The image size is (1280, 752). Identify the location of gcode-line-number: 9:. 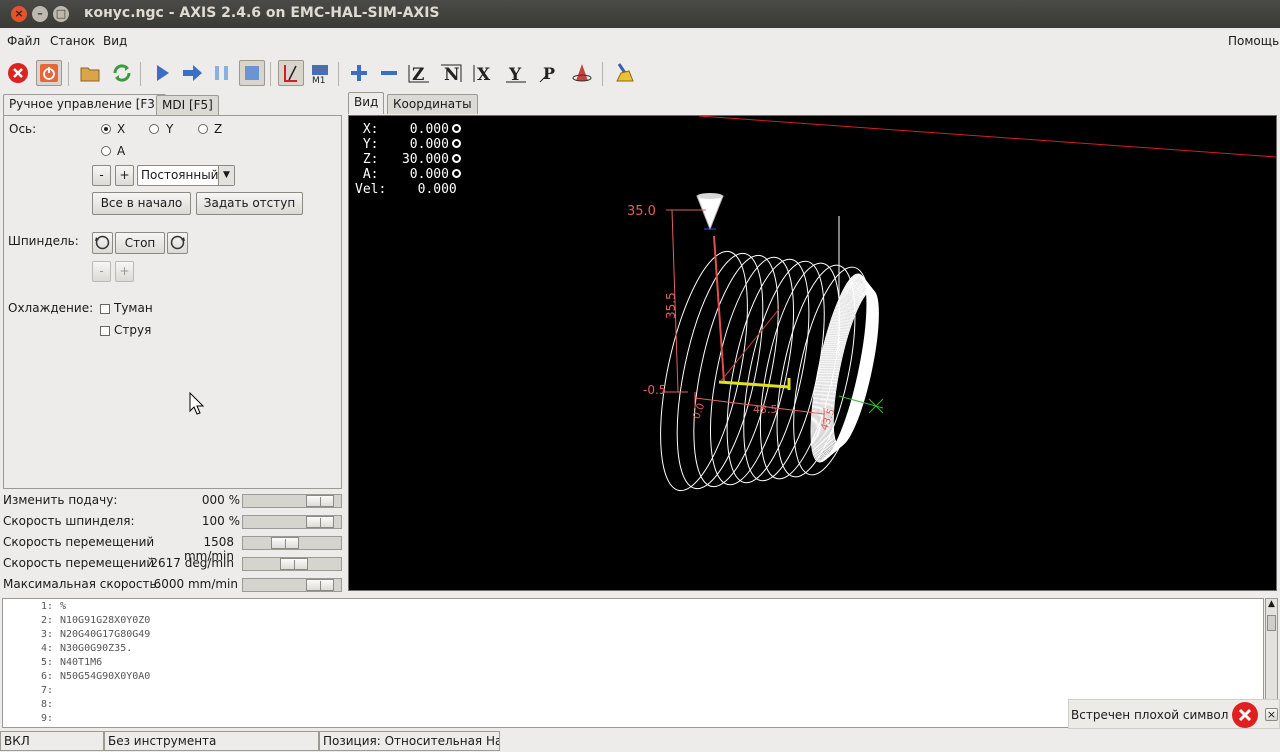
(46, 718).